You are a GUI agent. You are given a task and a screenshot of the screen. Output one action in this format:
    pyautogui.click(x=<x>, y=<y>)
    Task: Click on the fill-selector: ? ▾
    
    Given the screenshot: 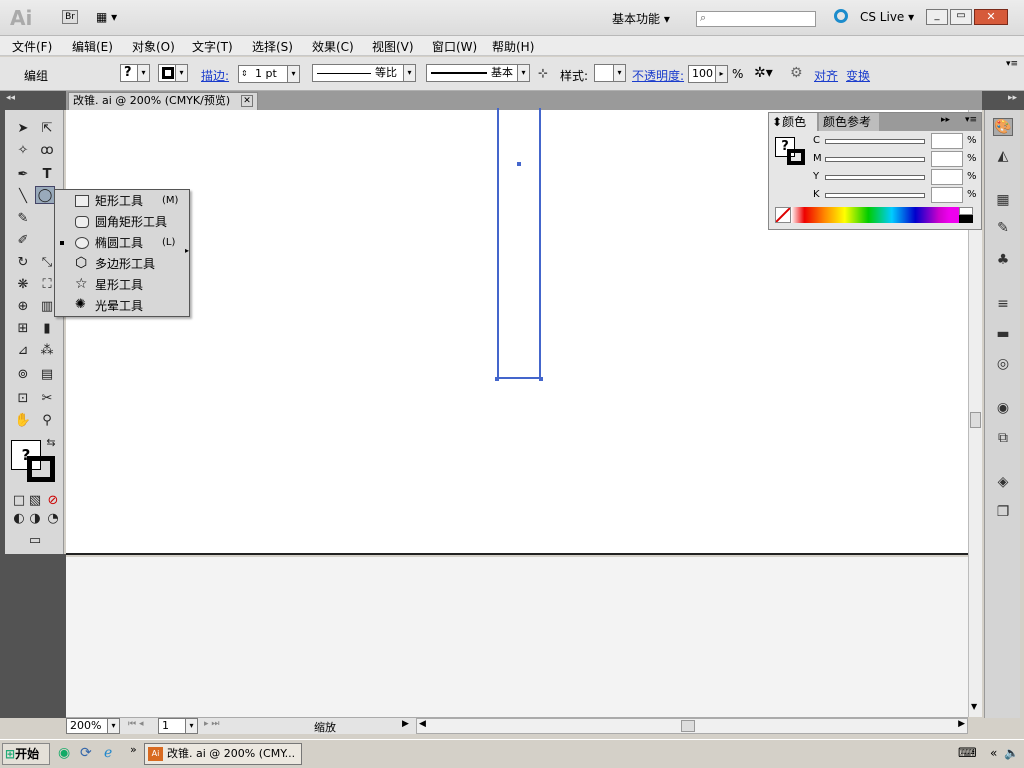 What is the action you would take?
    pyautogui.click(x=135, y=73)
    